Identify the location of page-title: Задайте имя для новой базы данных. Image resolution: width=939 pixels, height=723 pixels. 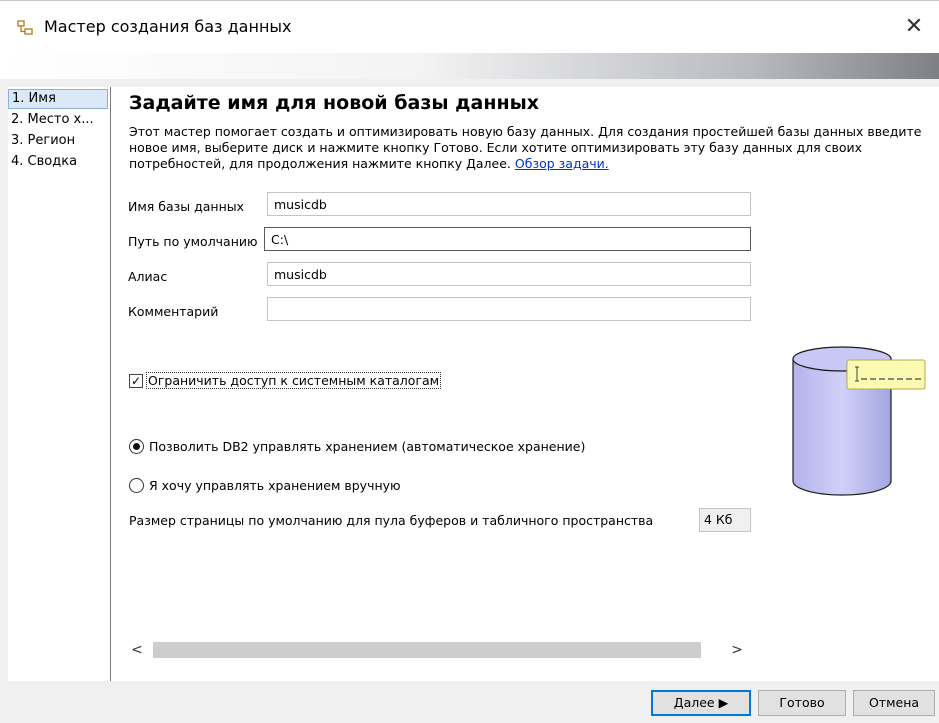
(334, 103).